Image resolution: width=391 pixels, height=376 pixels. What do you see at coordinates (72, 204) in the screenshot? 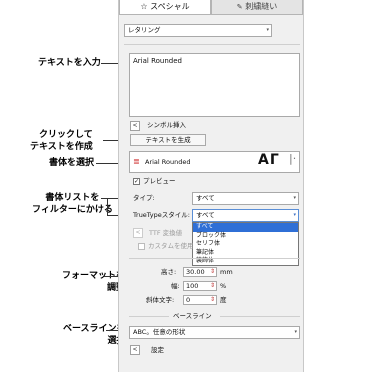
I see `callout-filter-fonts: 書体リストを フィルターにかける` at bounding box center [72, 204].